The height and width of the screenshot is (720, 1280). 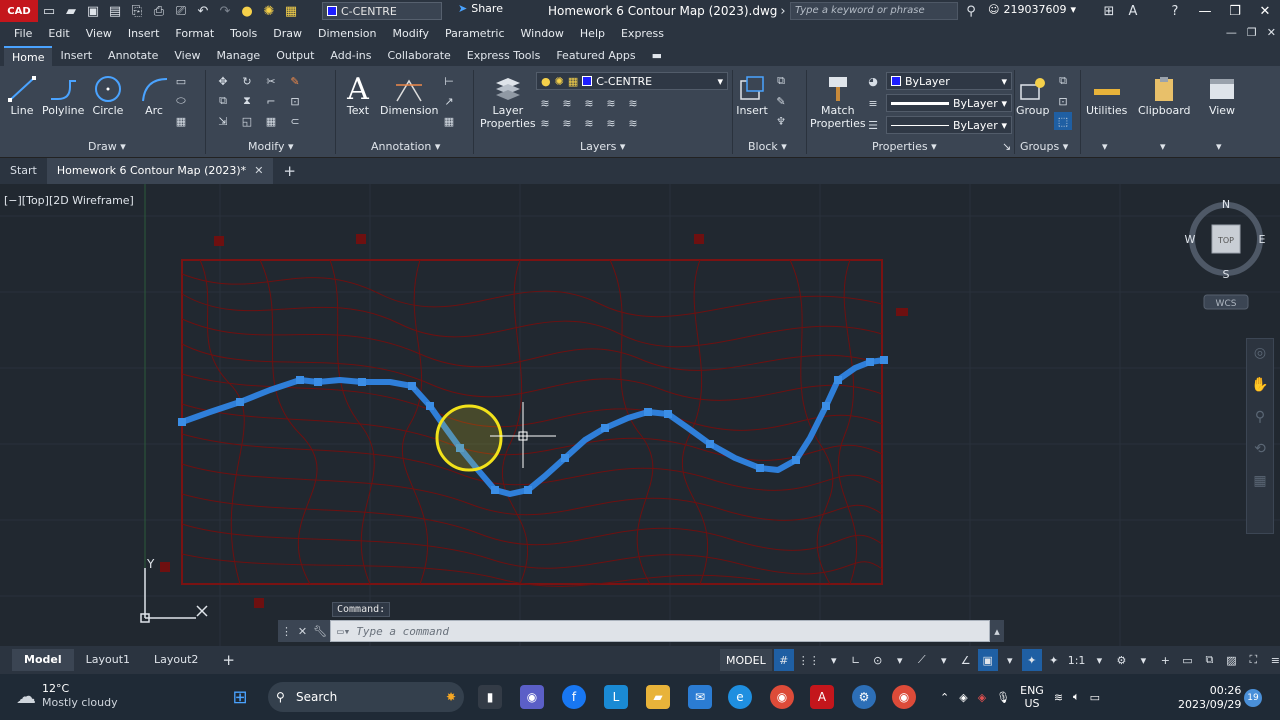 I want to click on polar-dropdown-icon: ▾, so click(x=900, y=660).